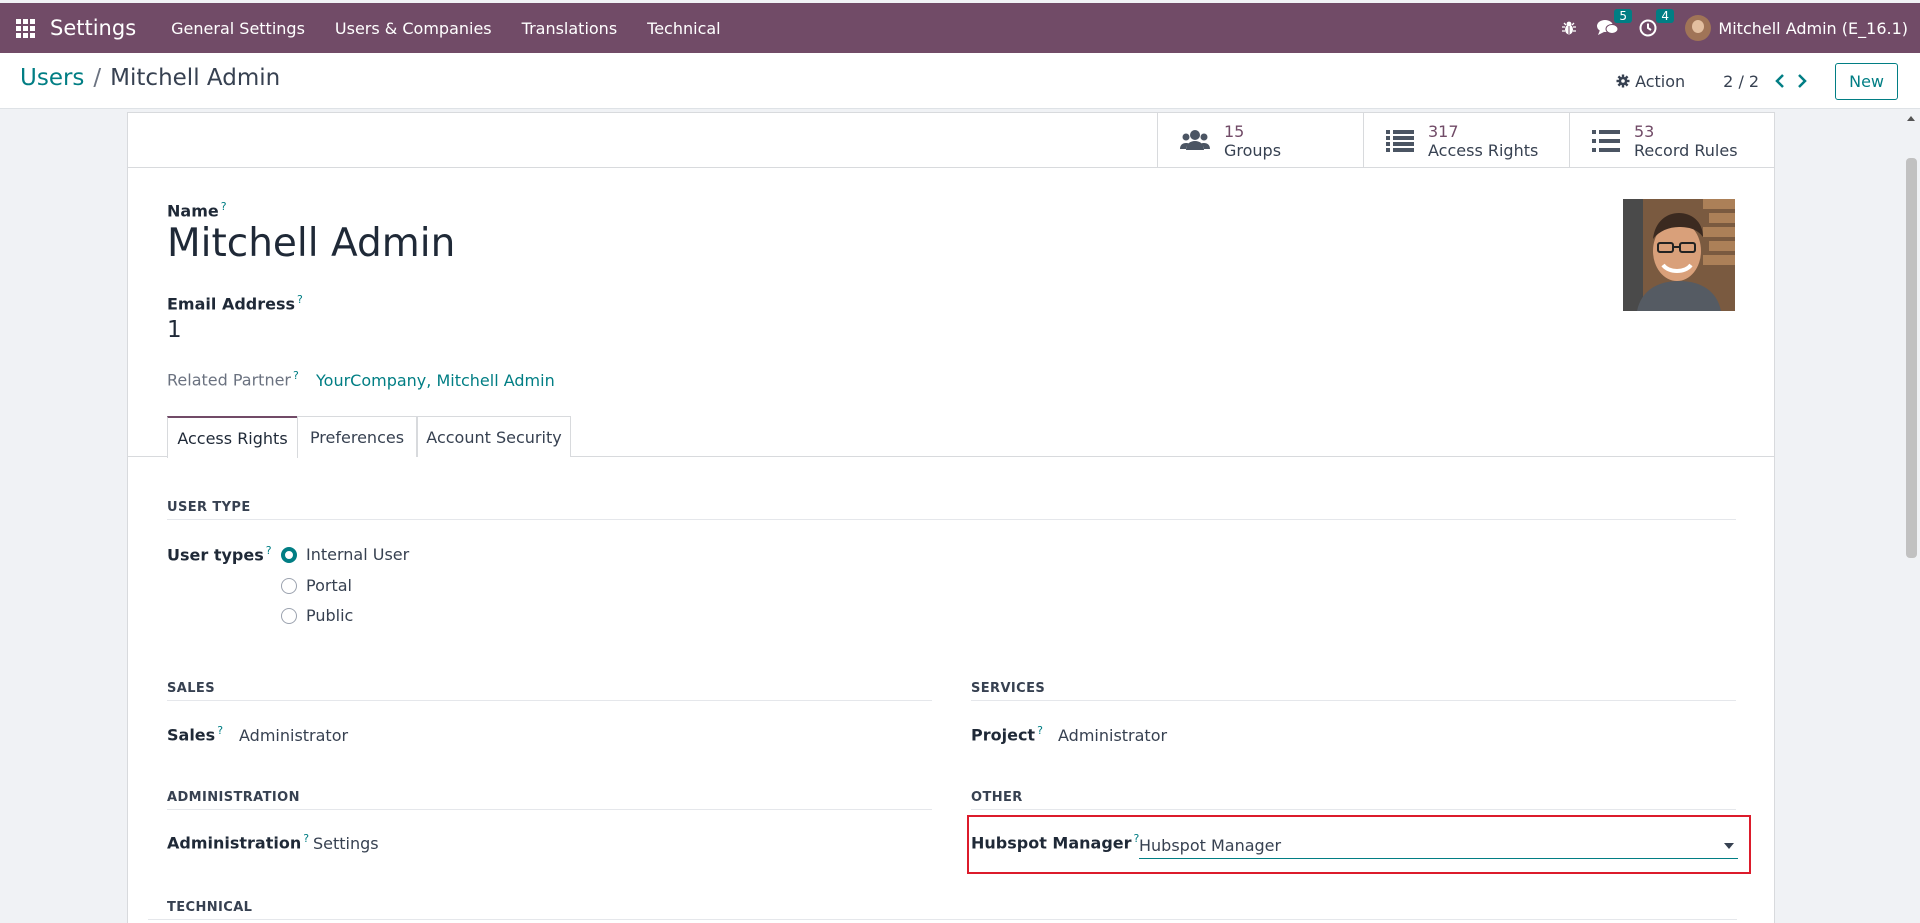 The width and height of the screenshot is (1920, 923). Describe the element at coordinates (570, 28) in the screenshot. I see `menu-translations: Translations` at that location.